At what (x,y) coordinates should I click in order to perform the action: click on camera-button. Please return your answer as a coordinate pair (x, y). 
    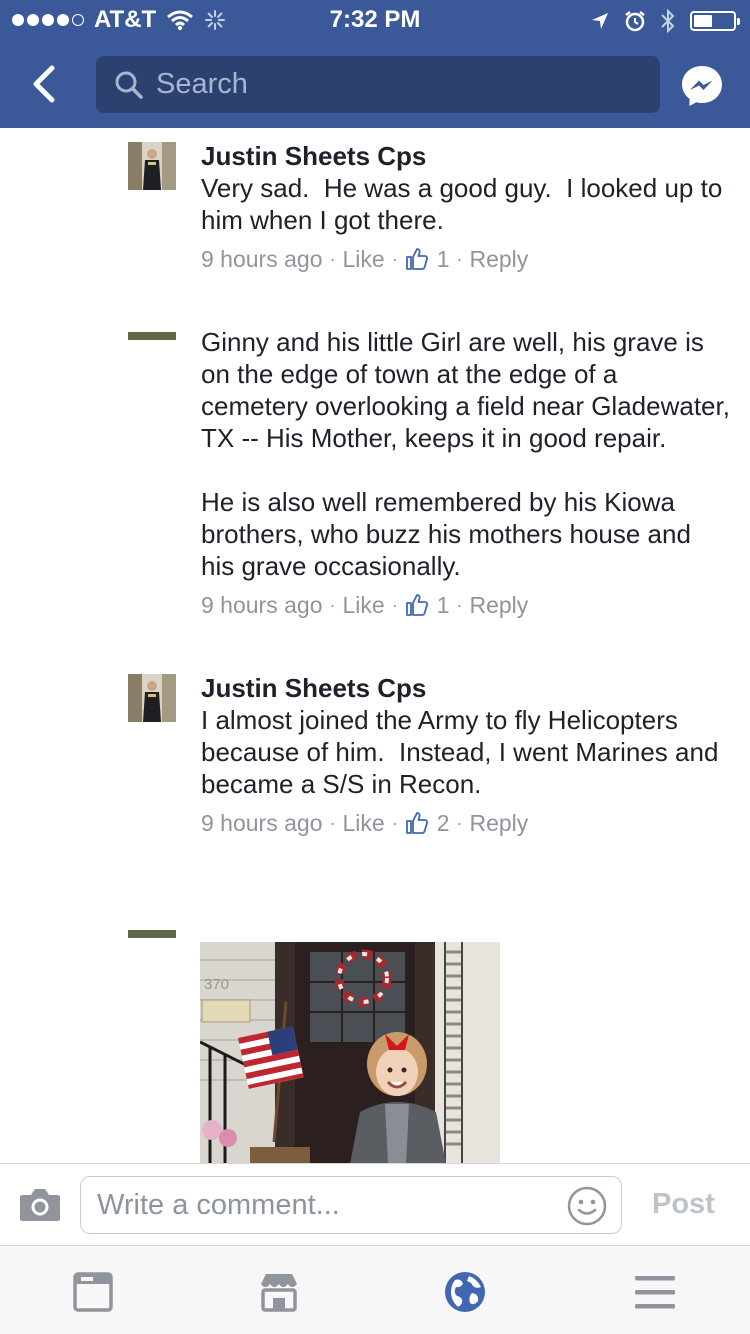
    Looking at the image, I should click on (40, 1205).